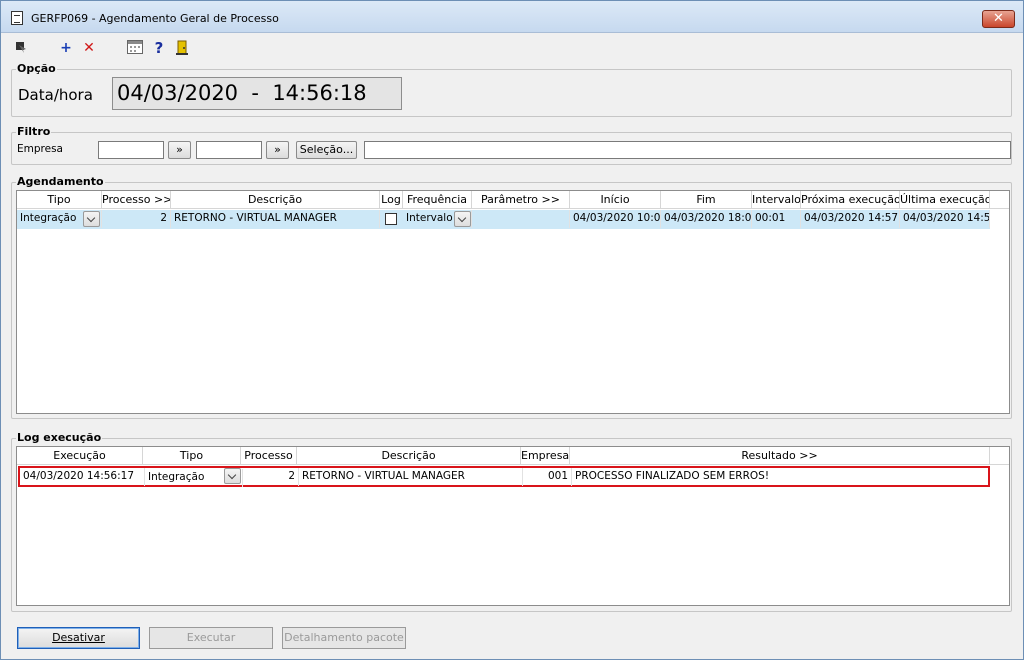 The width and height of the screenshot is (1025, 662). Describe the element at coordinates (131, 150) in the screenshot. I see `empresa-start-input` at that location.